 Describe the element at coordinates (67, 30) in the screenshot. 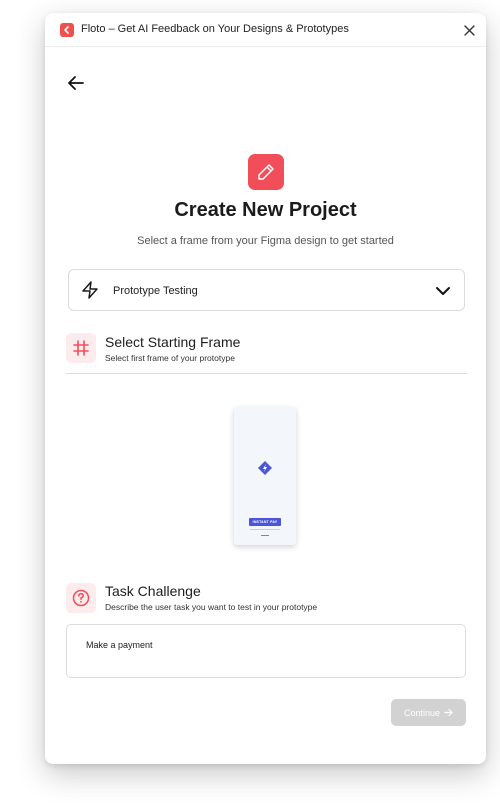

I see `floto-logo-icon` at that location.